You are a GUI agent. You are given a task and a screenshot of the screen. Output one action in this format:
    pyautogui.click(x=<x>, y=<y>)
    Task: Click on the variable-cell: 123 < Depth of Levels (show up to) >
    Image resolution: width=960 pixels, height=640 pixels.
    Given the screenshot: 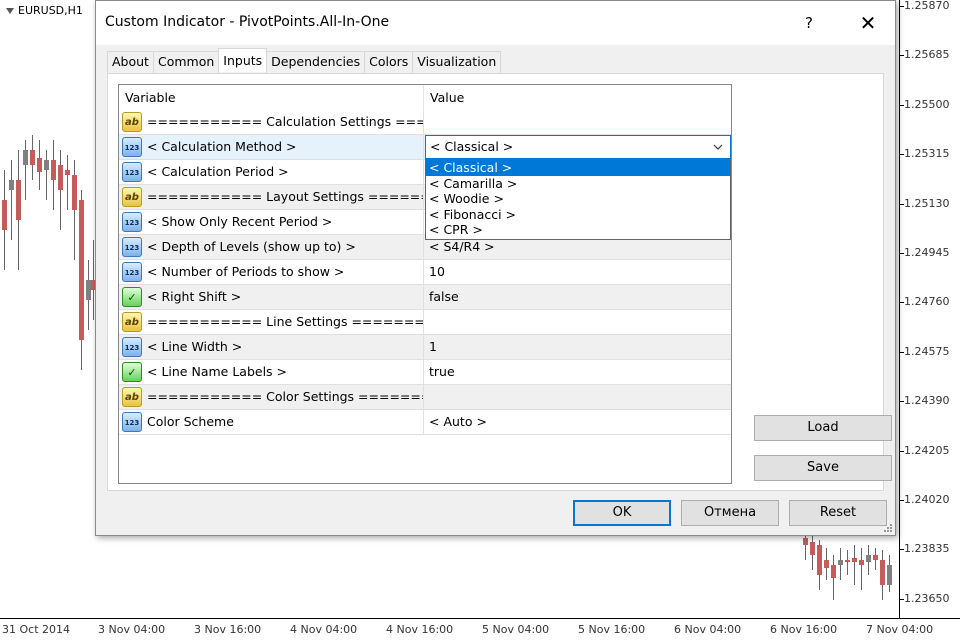 What is the action you would take?
    pyautogui.click(x=271, y=247)
    